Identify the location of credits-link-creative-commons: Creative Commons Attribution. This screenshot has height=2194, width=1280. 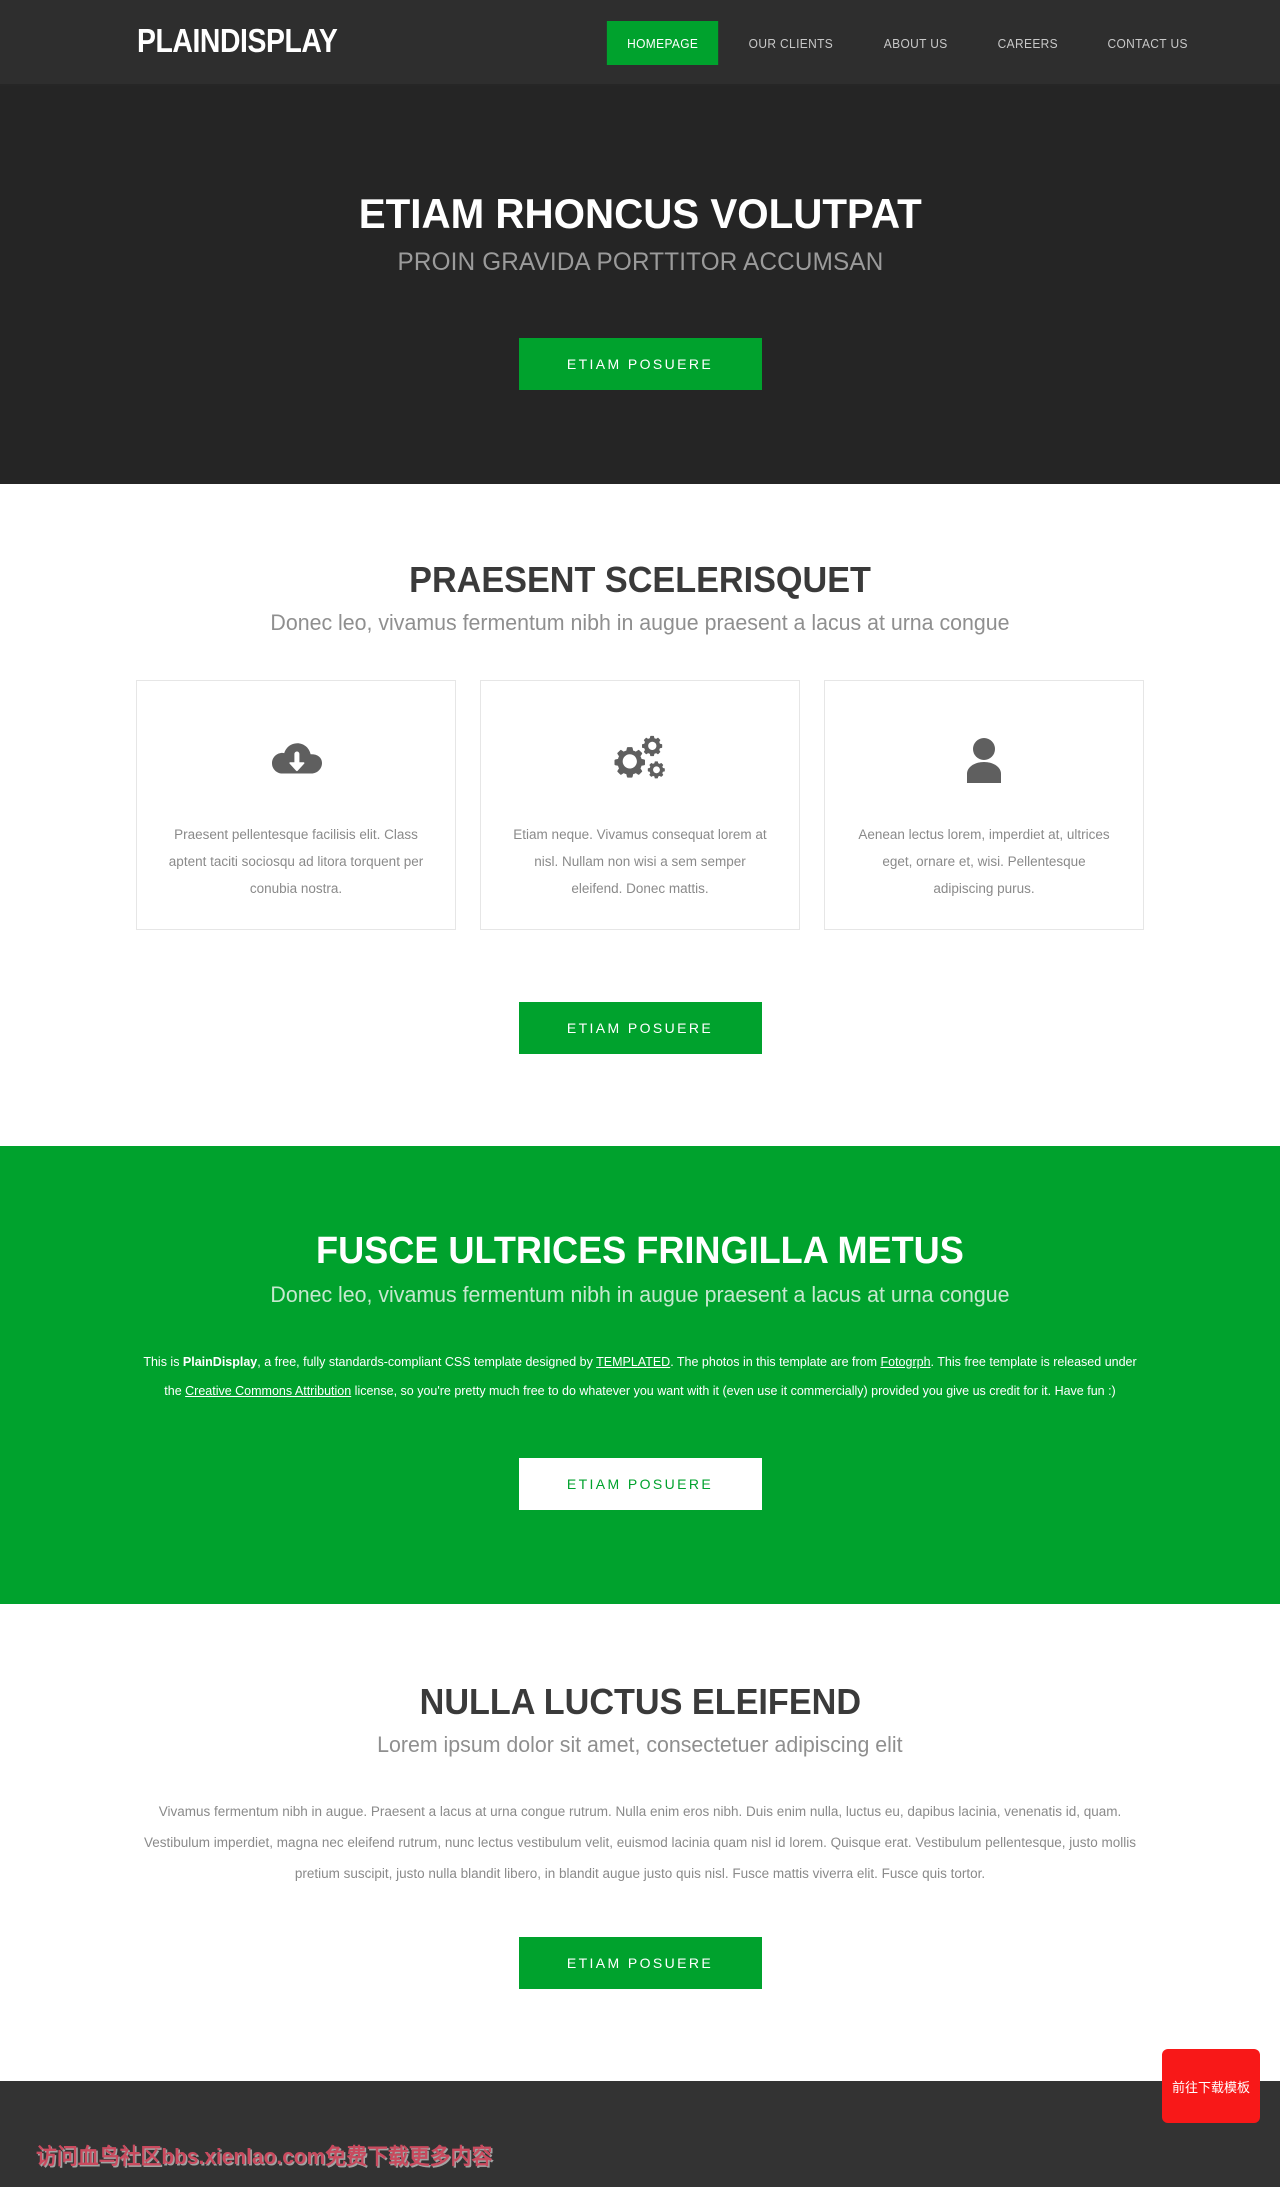
(268, 1391).